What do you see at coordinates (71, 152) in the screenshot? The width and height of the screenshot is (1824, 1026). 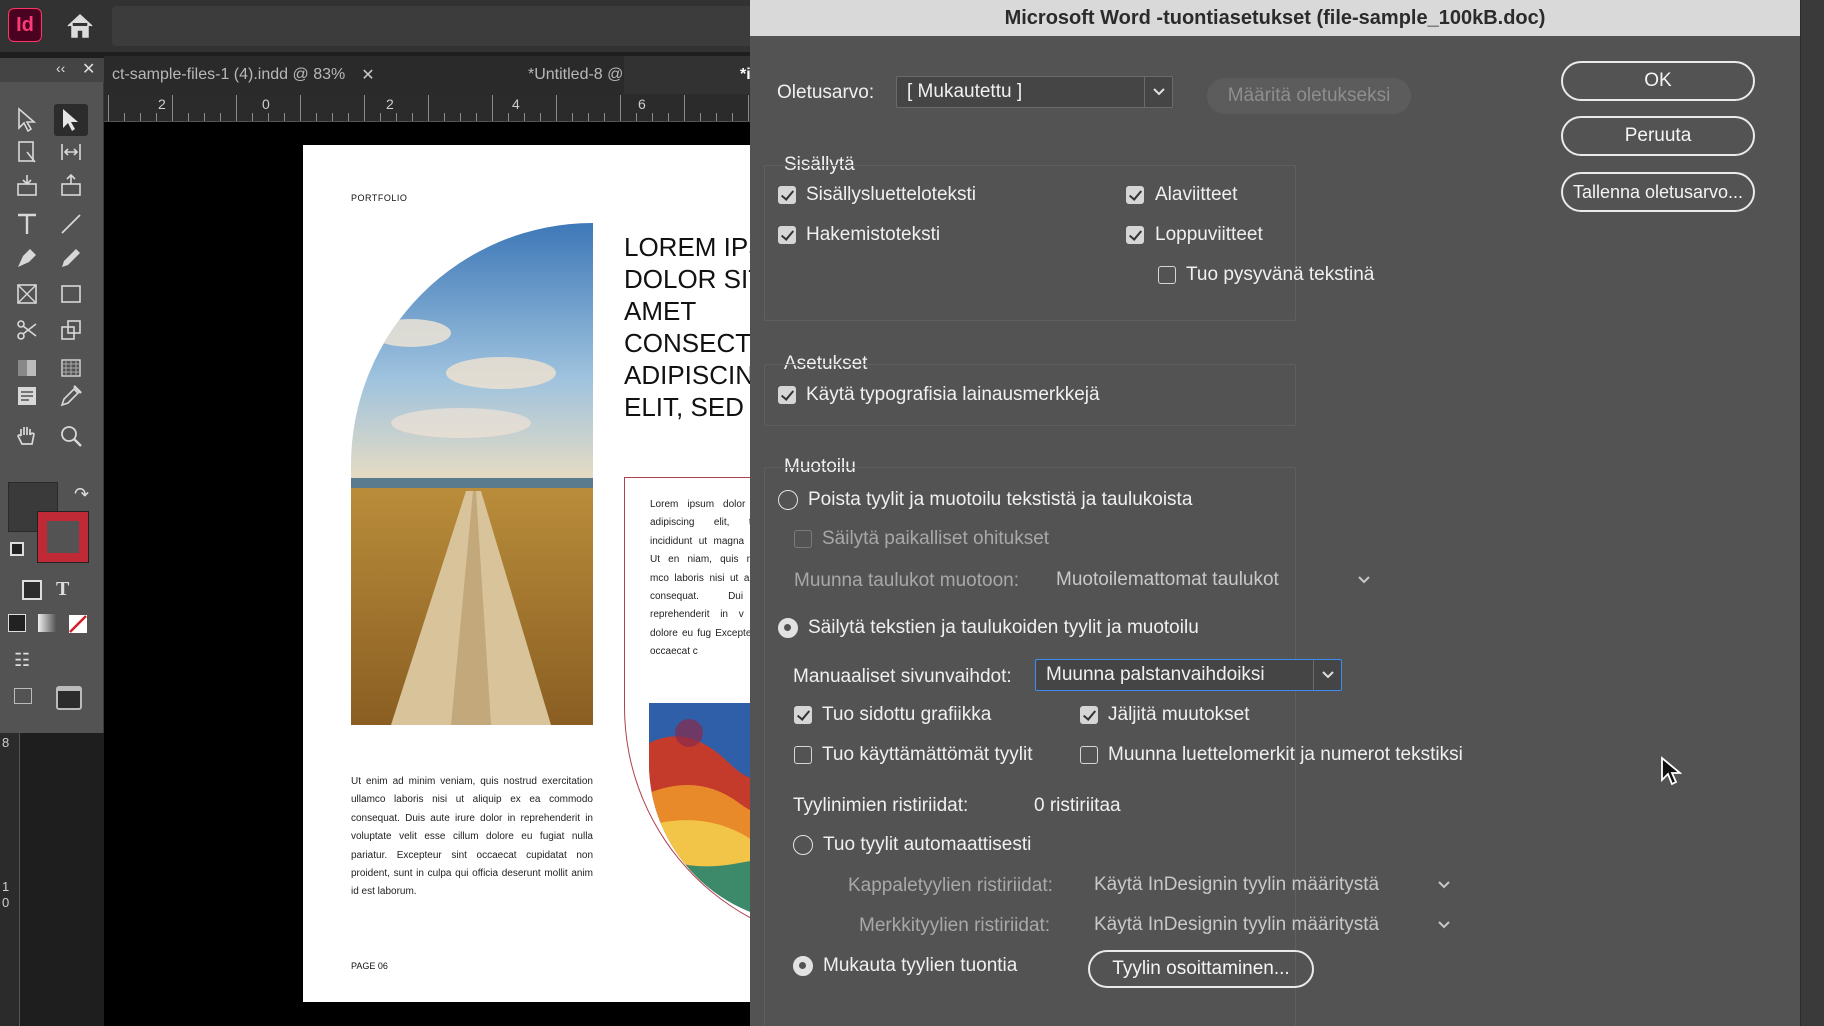 I see `gap-tool-icon` at bounding box center [71, 152].